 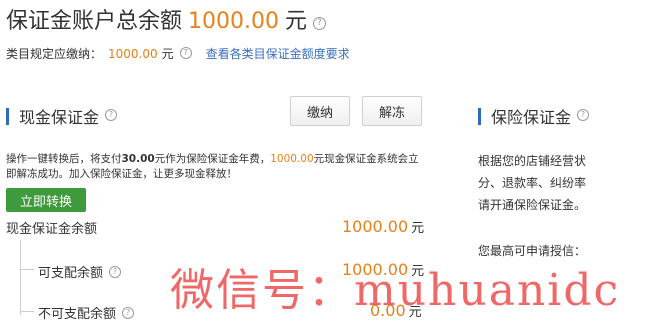 I want to click on account-total-header: 保证金账户总余额 1000.00 元 ?, so click(x=166, y=19).